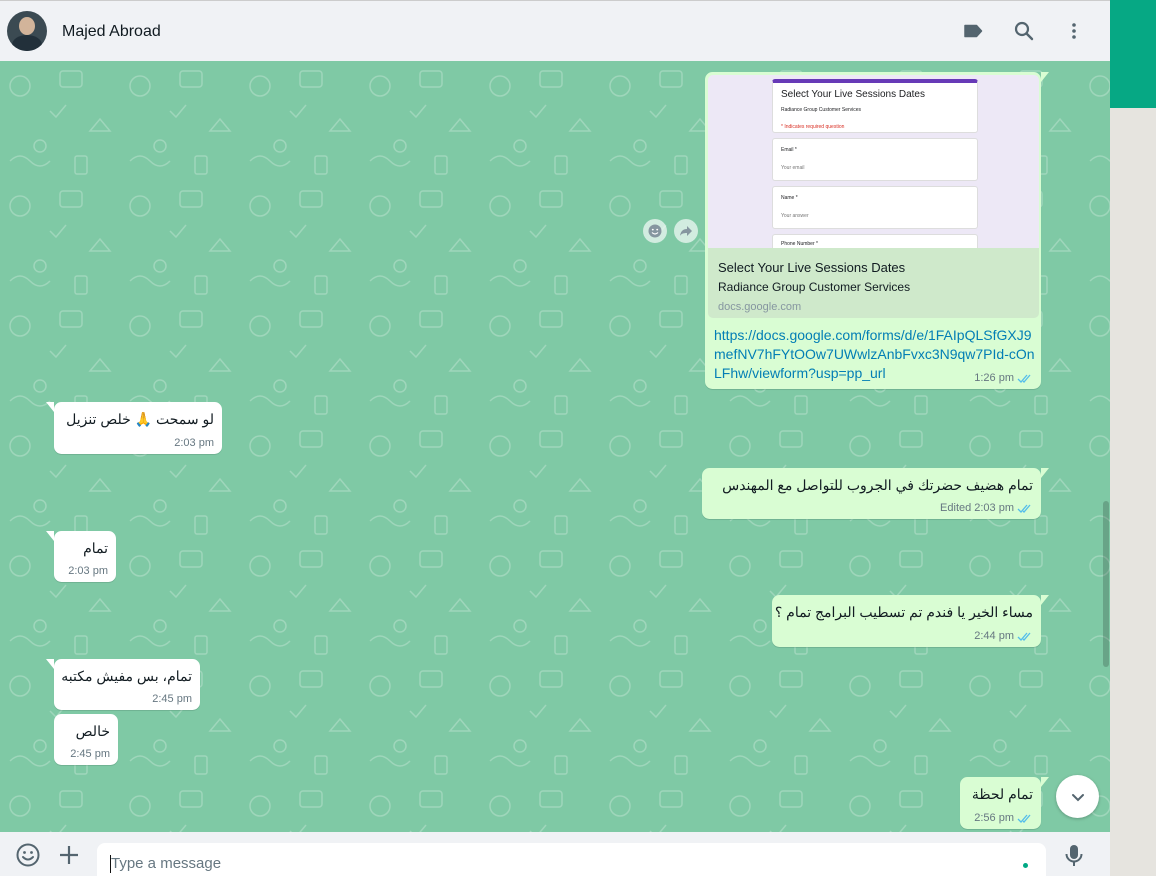 The height and width of the screenshot is (876, 1156). What do you see at coordinates (1024, 31) in the screenshot?
I see `search-icon` at bounding box center [1024, 31].